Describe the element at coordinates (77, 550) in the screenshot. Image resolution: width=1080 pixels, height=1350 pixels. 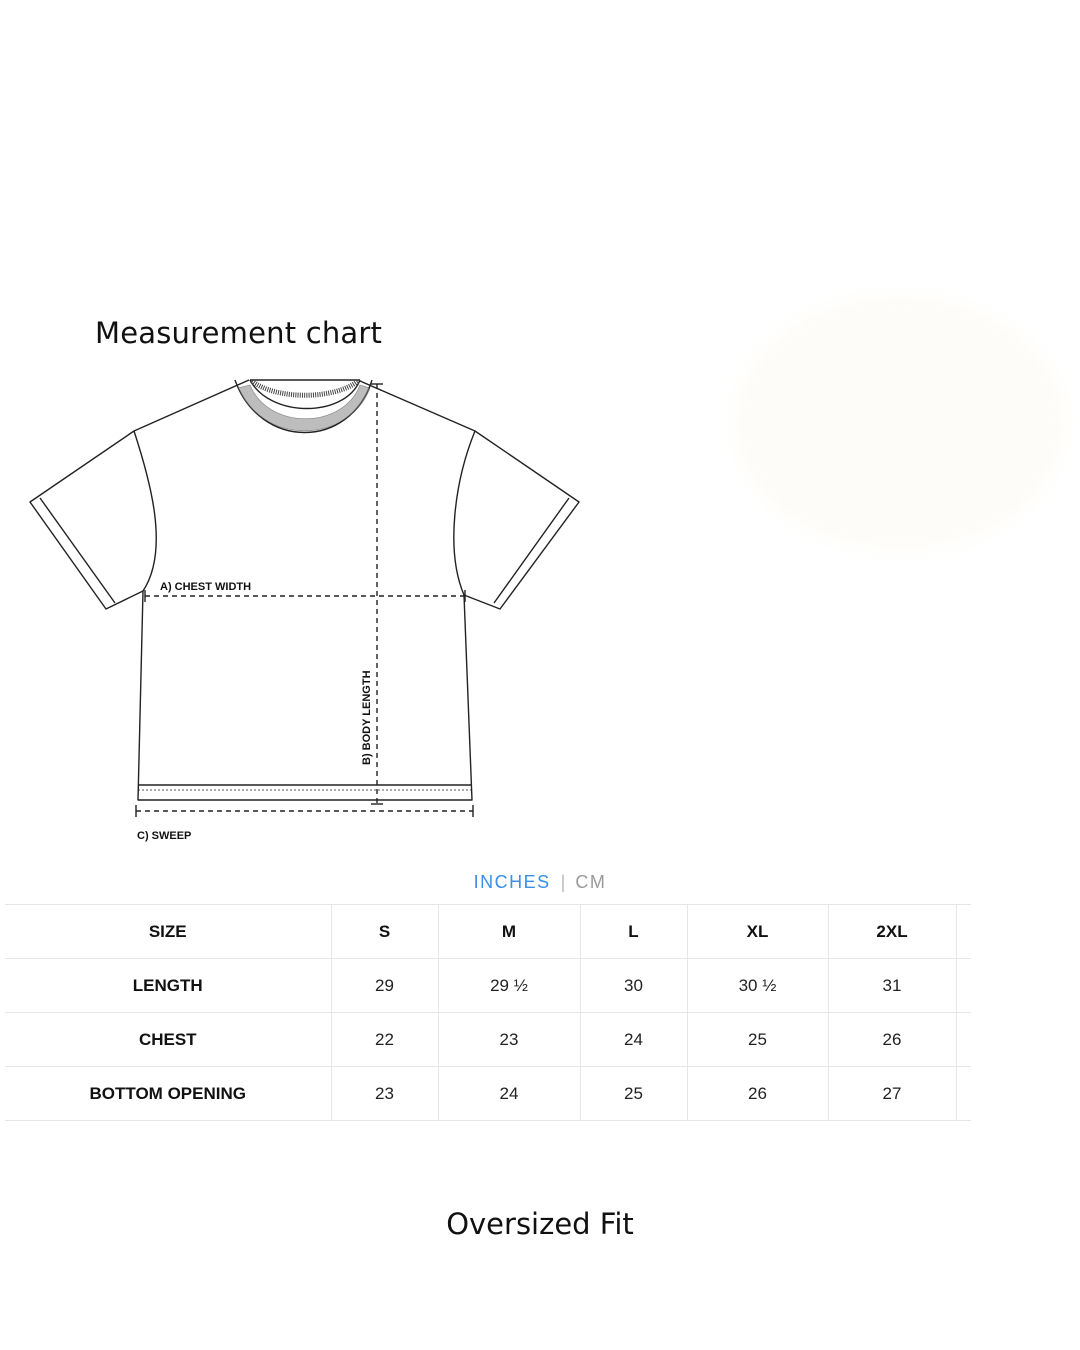
I see `left-sleeve-hem` at that location.